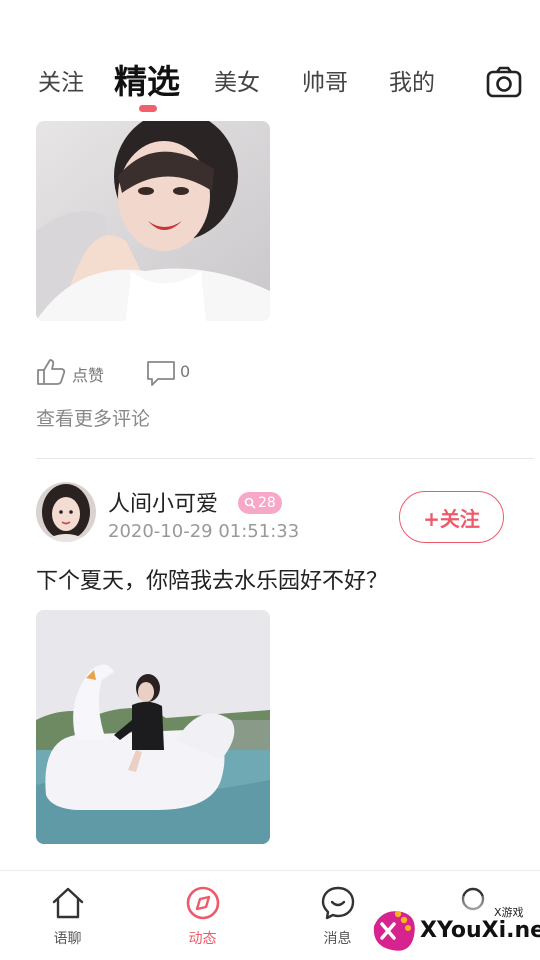 This screenshot has height=960, width=540. Describe the element at coordinates (267, 503) in the screenshot. I see `level-value: 28` at that location.